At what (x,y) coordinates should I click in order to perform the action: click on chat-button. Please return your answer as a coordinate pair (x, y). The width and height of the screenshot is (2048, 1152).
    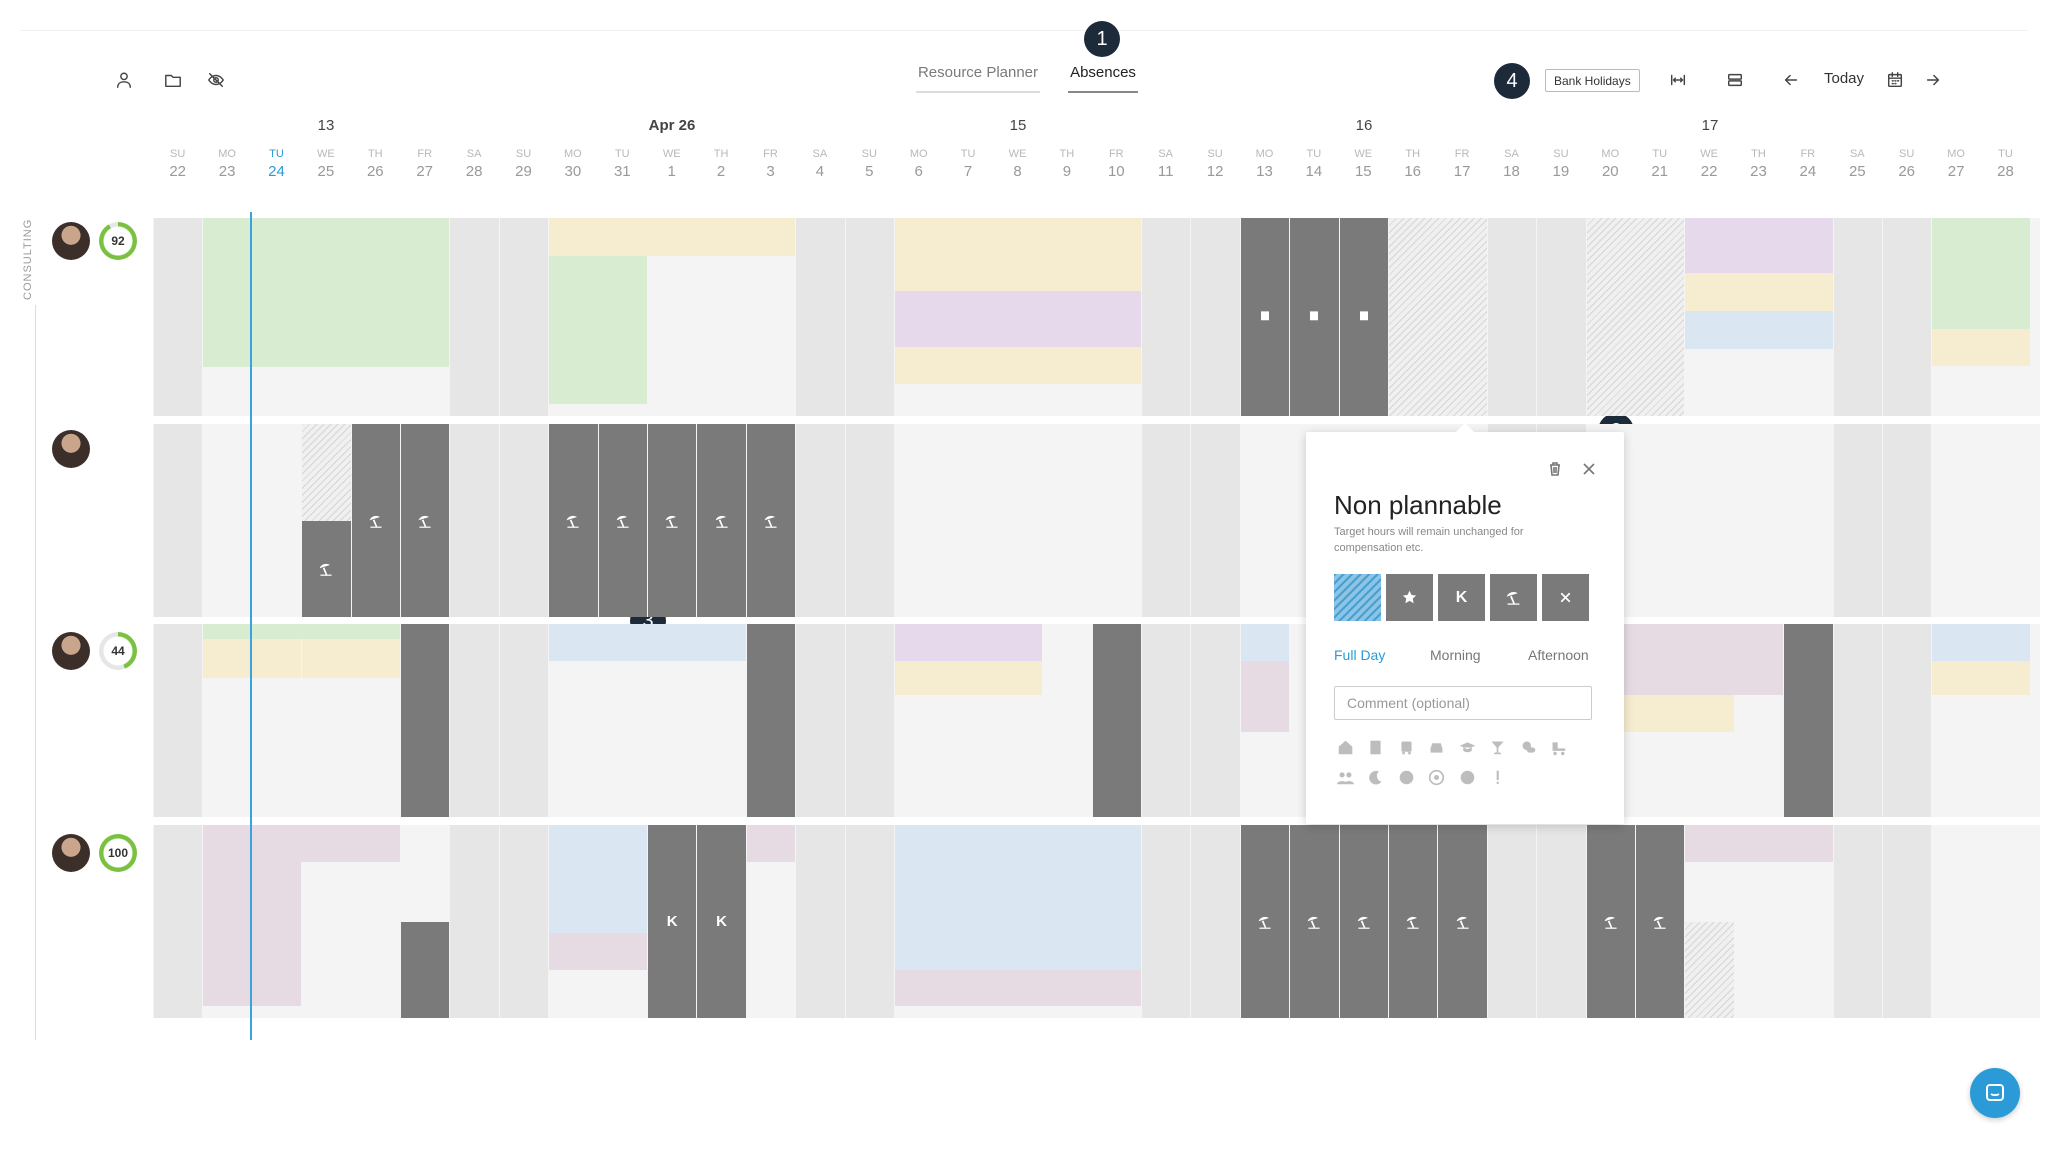
    Looking at the image, I should click on (1995, 1093).